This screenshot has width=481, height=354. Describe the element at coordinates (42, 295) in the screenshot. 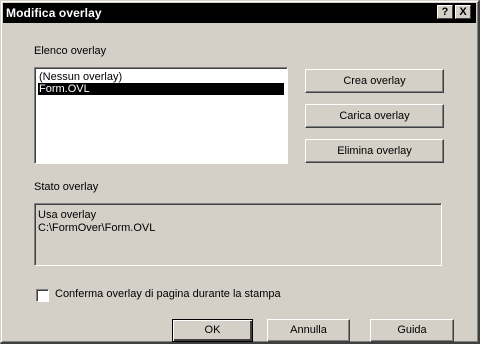

I see `confirm-overlay-checkbox` at that location.